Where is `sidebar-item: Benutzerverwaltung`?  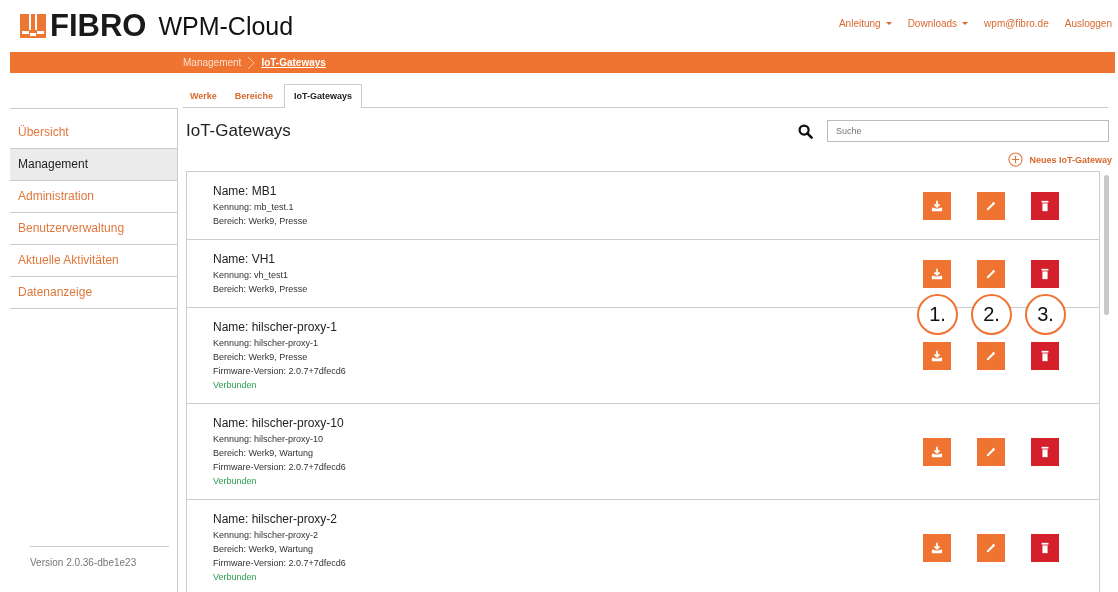
sidebar-item: Benutzerverwaltung is located at coordinates (93, 229).